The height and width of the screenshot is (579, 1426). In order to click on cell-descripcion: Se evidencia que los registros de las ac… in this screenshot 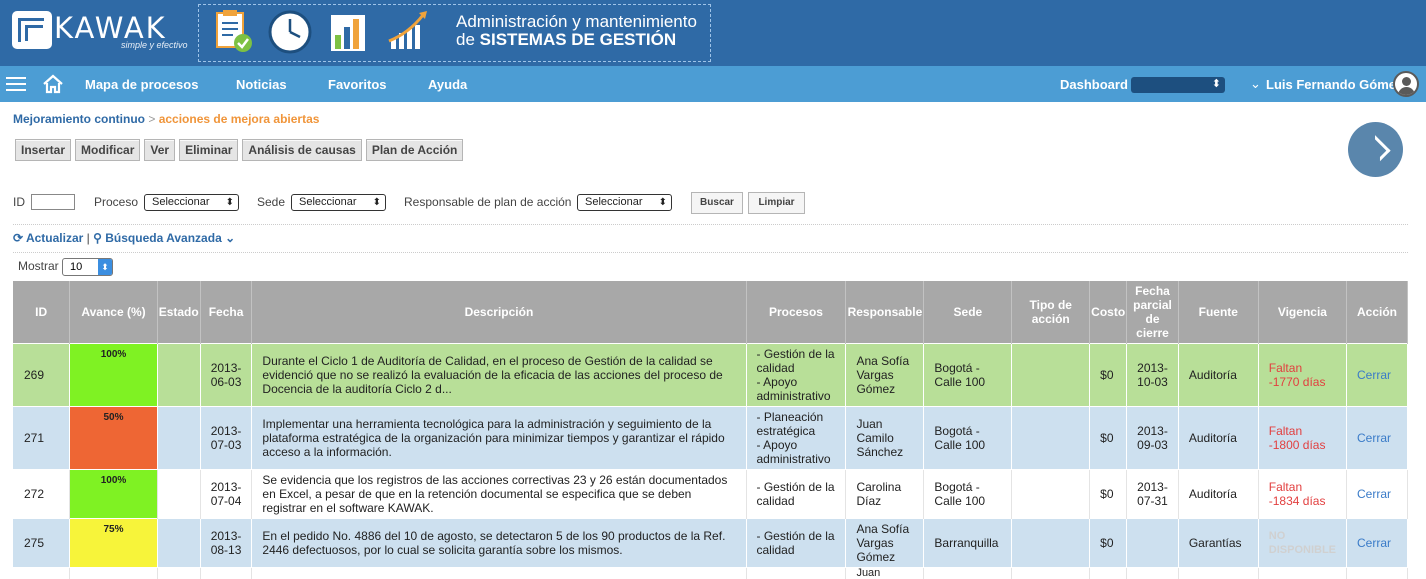, I will do `click(499, 493)`.